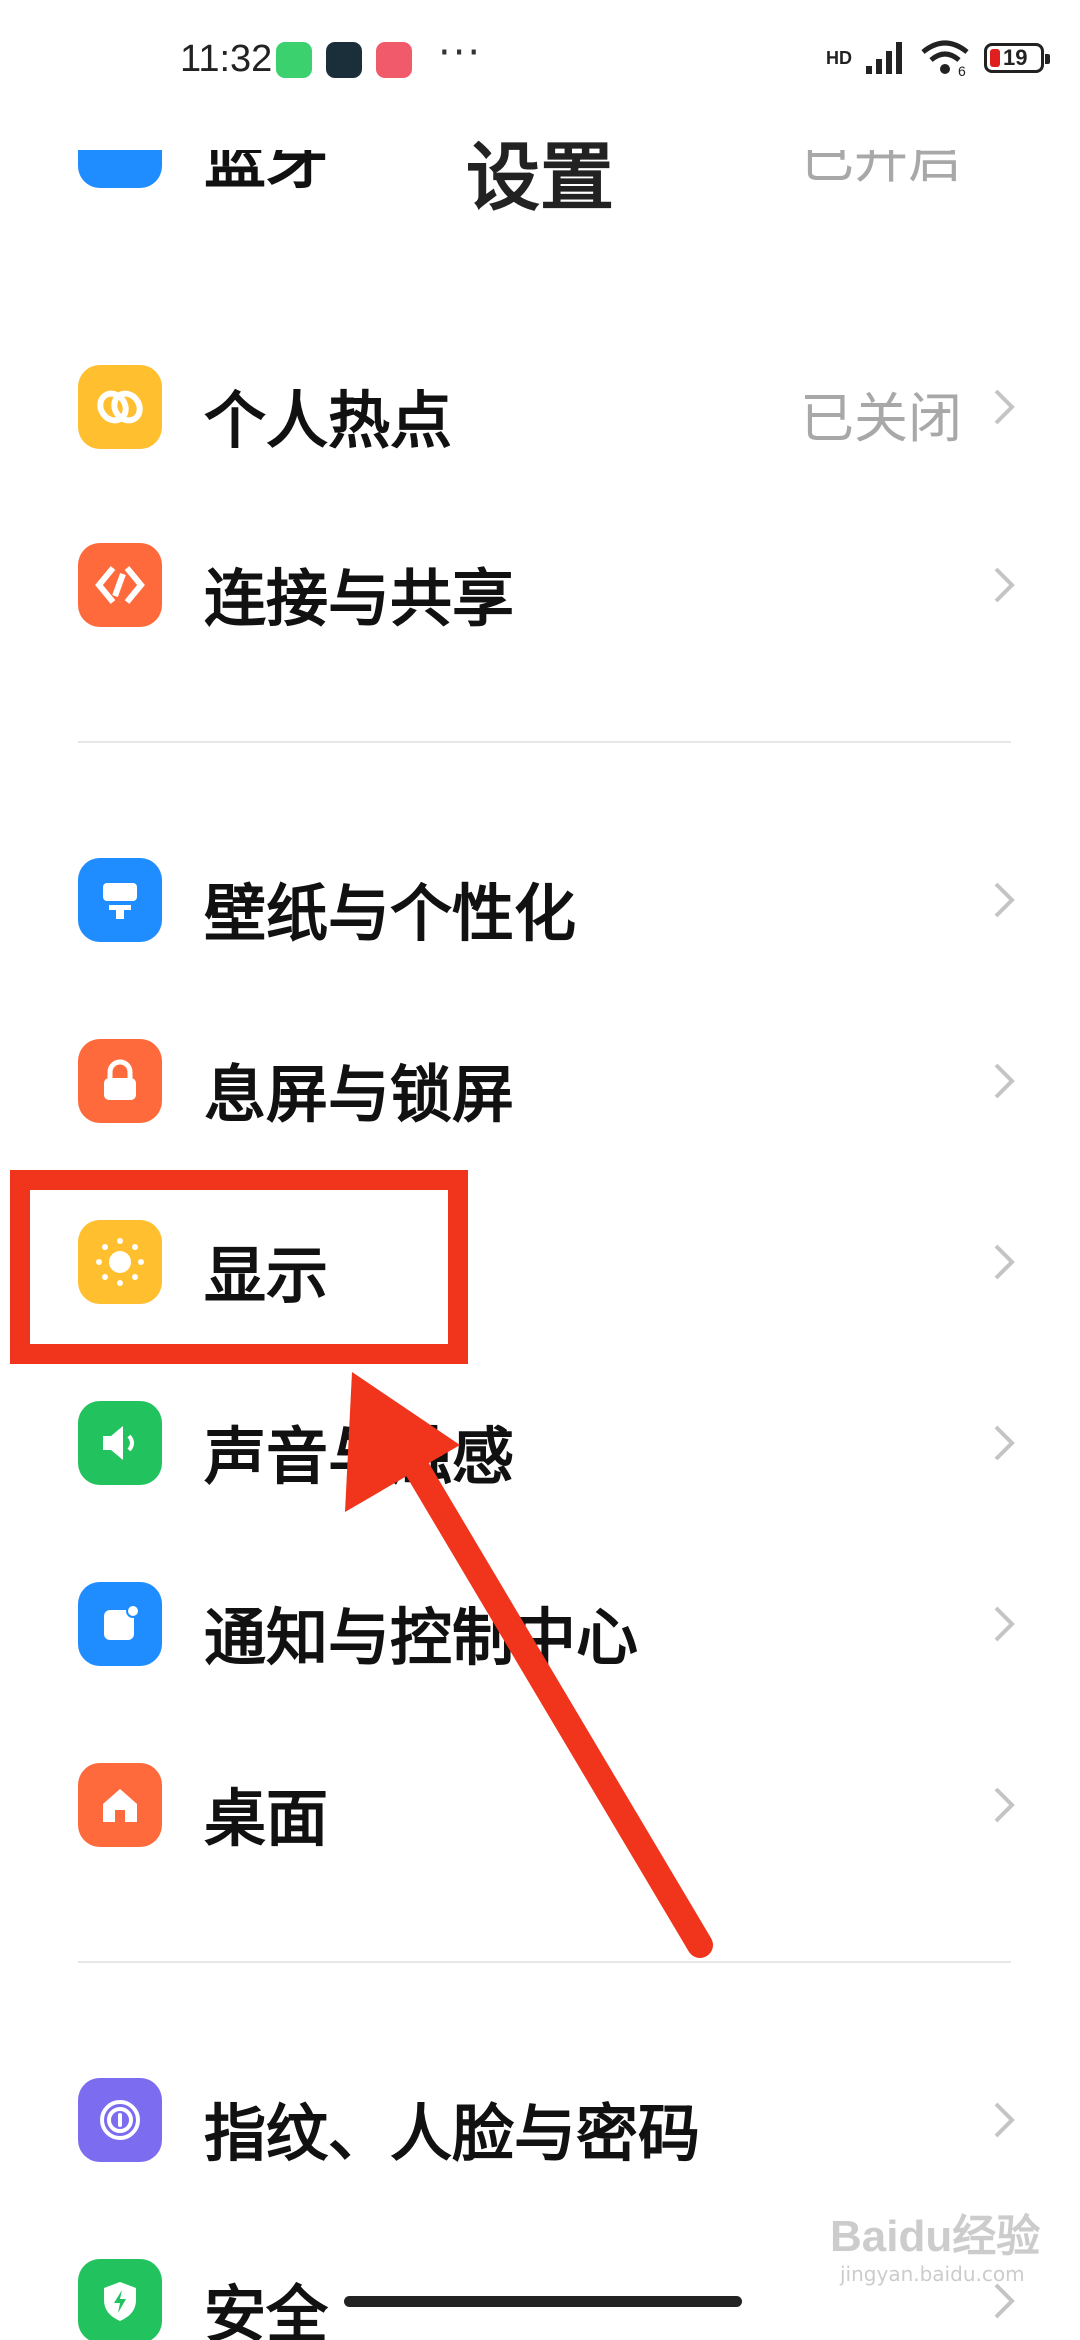  I want to click on lock-icon, so click(120, 1081).